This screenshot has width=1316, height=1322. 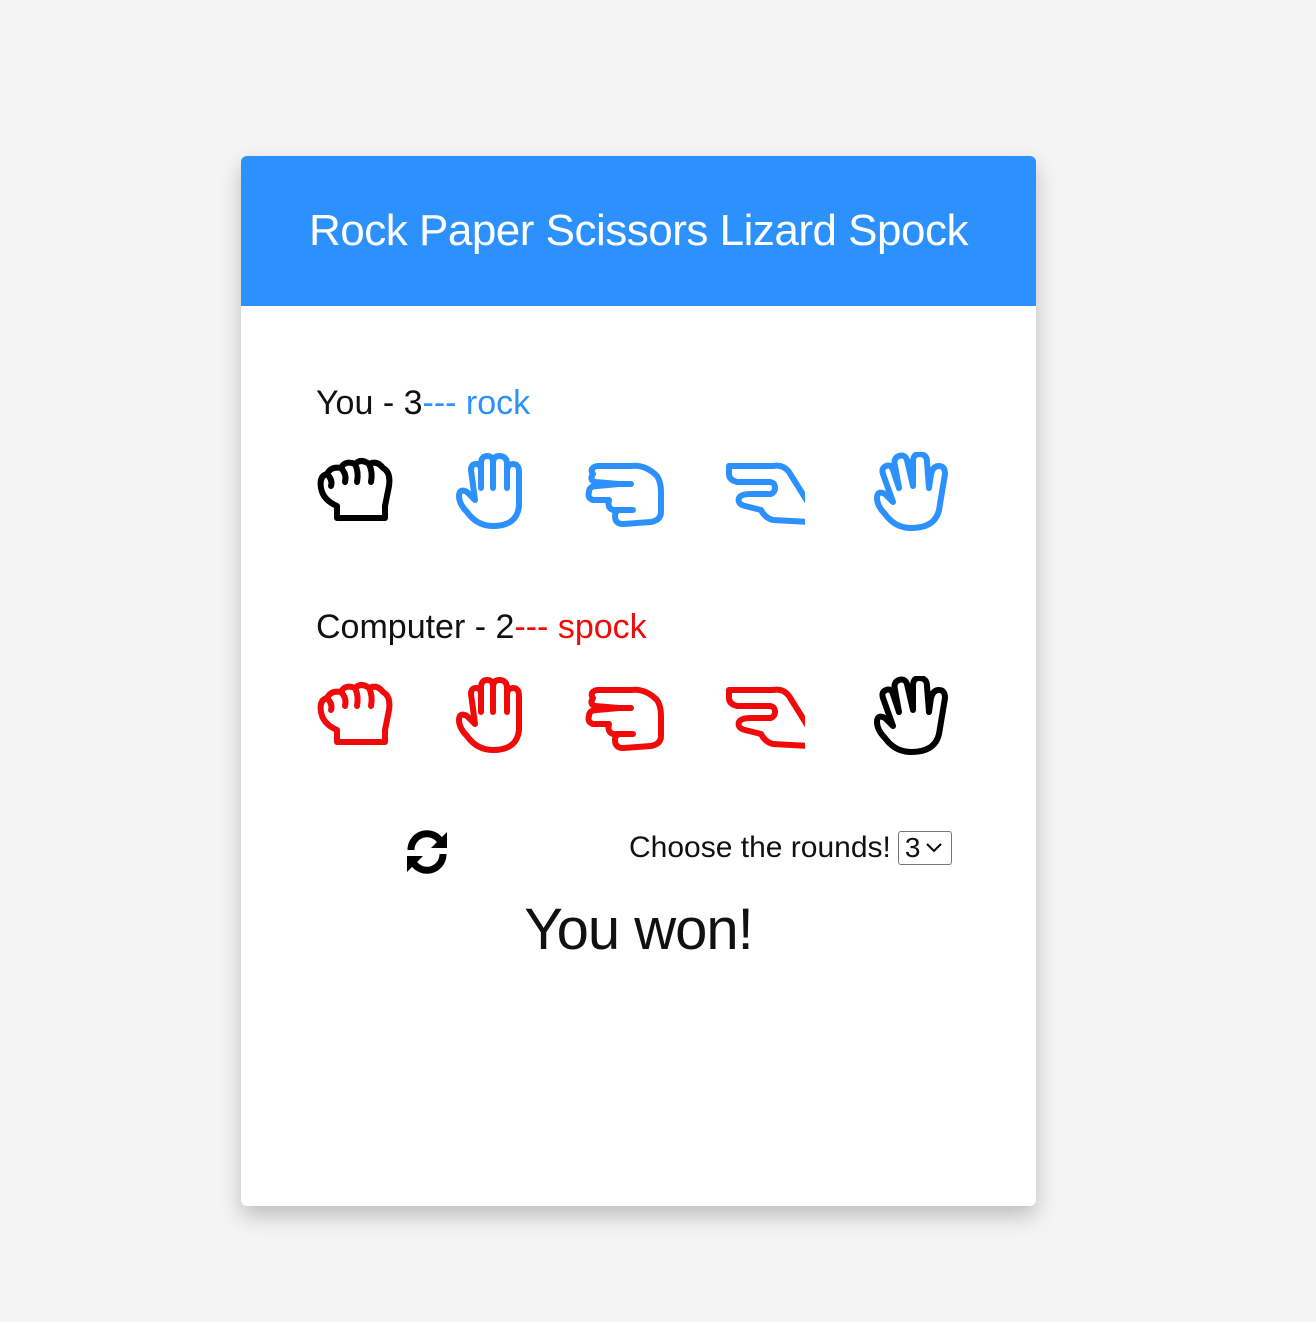 I want to click on page-title: Rock Paper Scissors Lizard Spock, so click(x=638, y=230).